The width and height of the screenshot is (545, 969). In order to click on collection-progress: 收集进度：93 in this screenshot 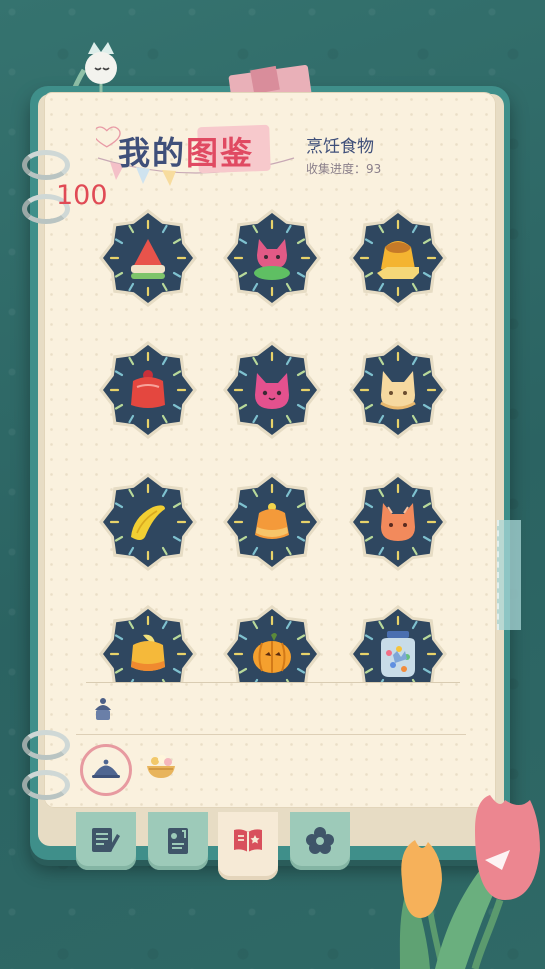, I will do `click(343, 168)`.